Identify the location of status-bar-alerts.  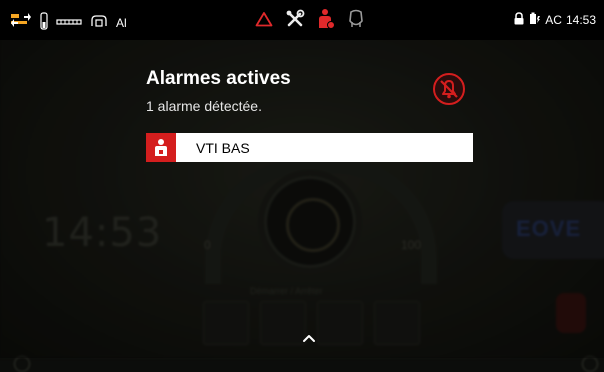
(310, 20).